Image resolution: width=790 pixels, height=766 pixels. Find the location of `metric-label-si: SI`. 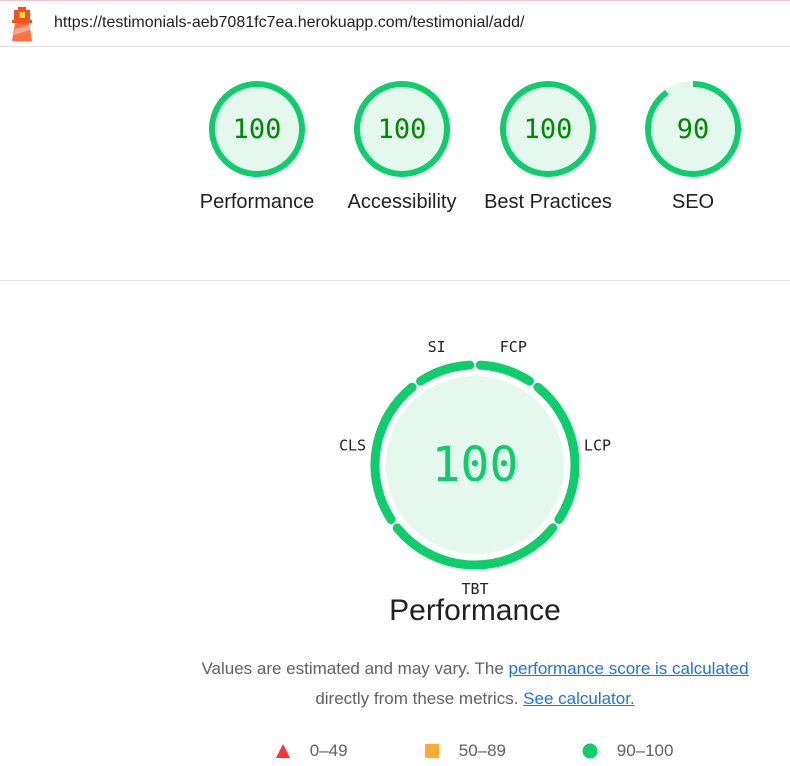

metric-label-si: SI is located at coordinates (437, 347).